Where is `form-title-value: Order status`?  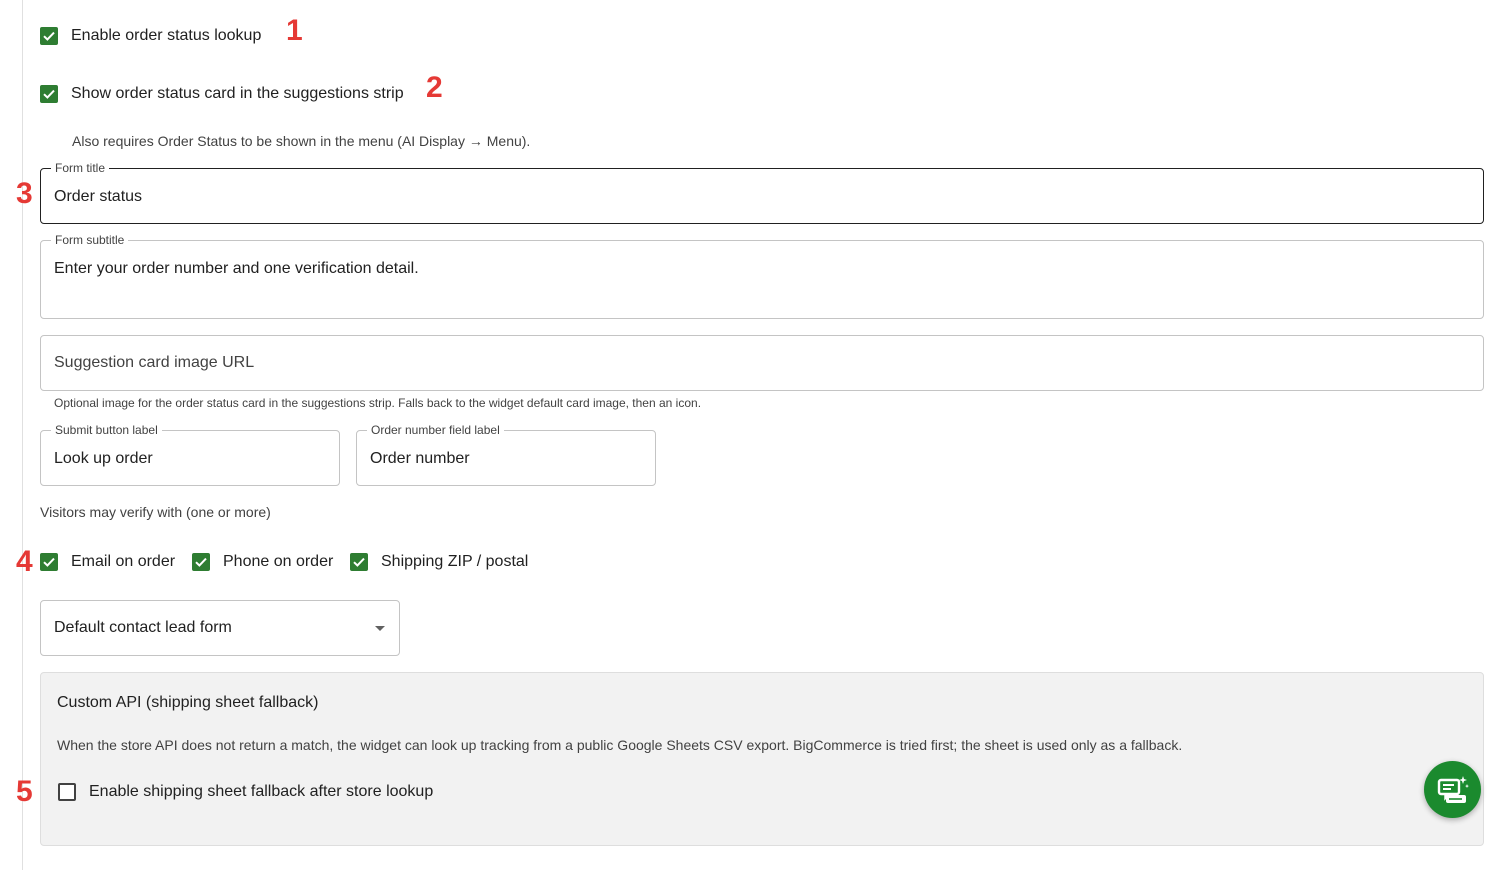
form-title-value: Order status is located at coordinates (98, 197).